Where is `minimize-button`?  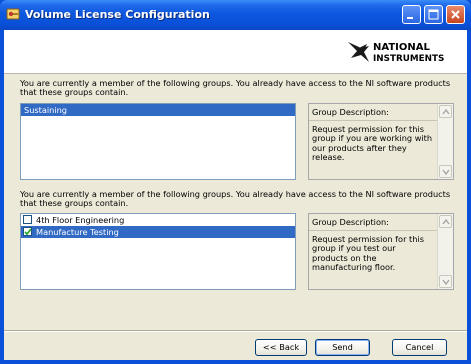 minimize-button is located at coordinates (411, 14).